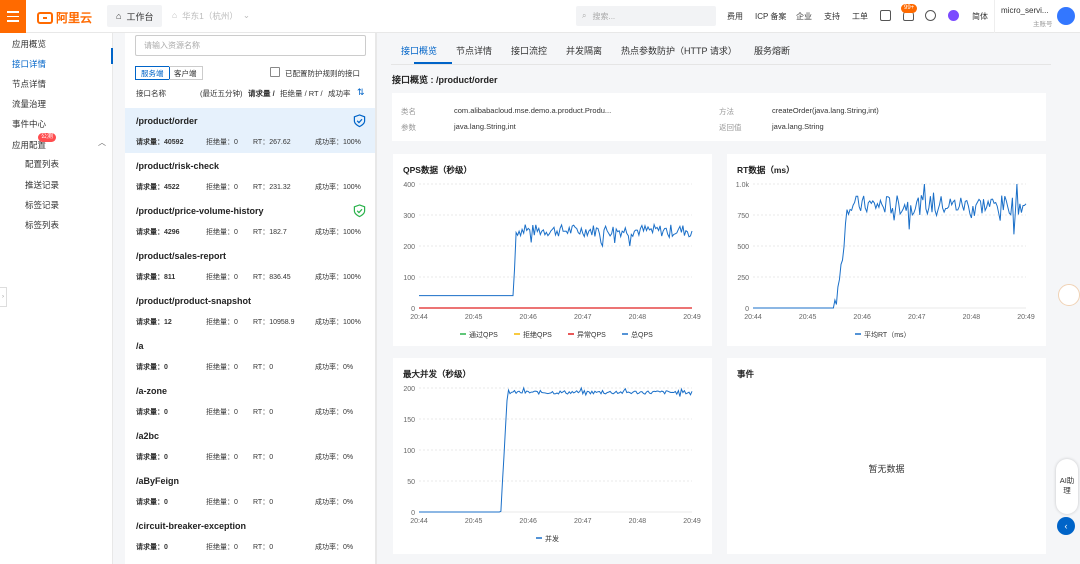 The width and height of the screenshot is (1080, 564). Describe the element at coordinates (1066, 16) in the screenshot. I see `avatar` at that location.